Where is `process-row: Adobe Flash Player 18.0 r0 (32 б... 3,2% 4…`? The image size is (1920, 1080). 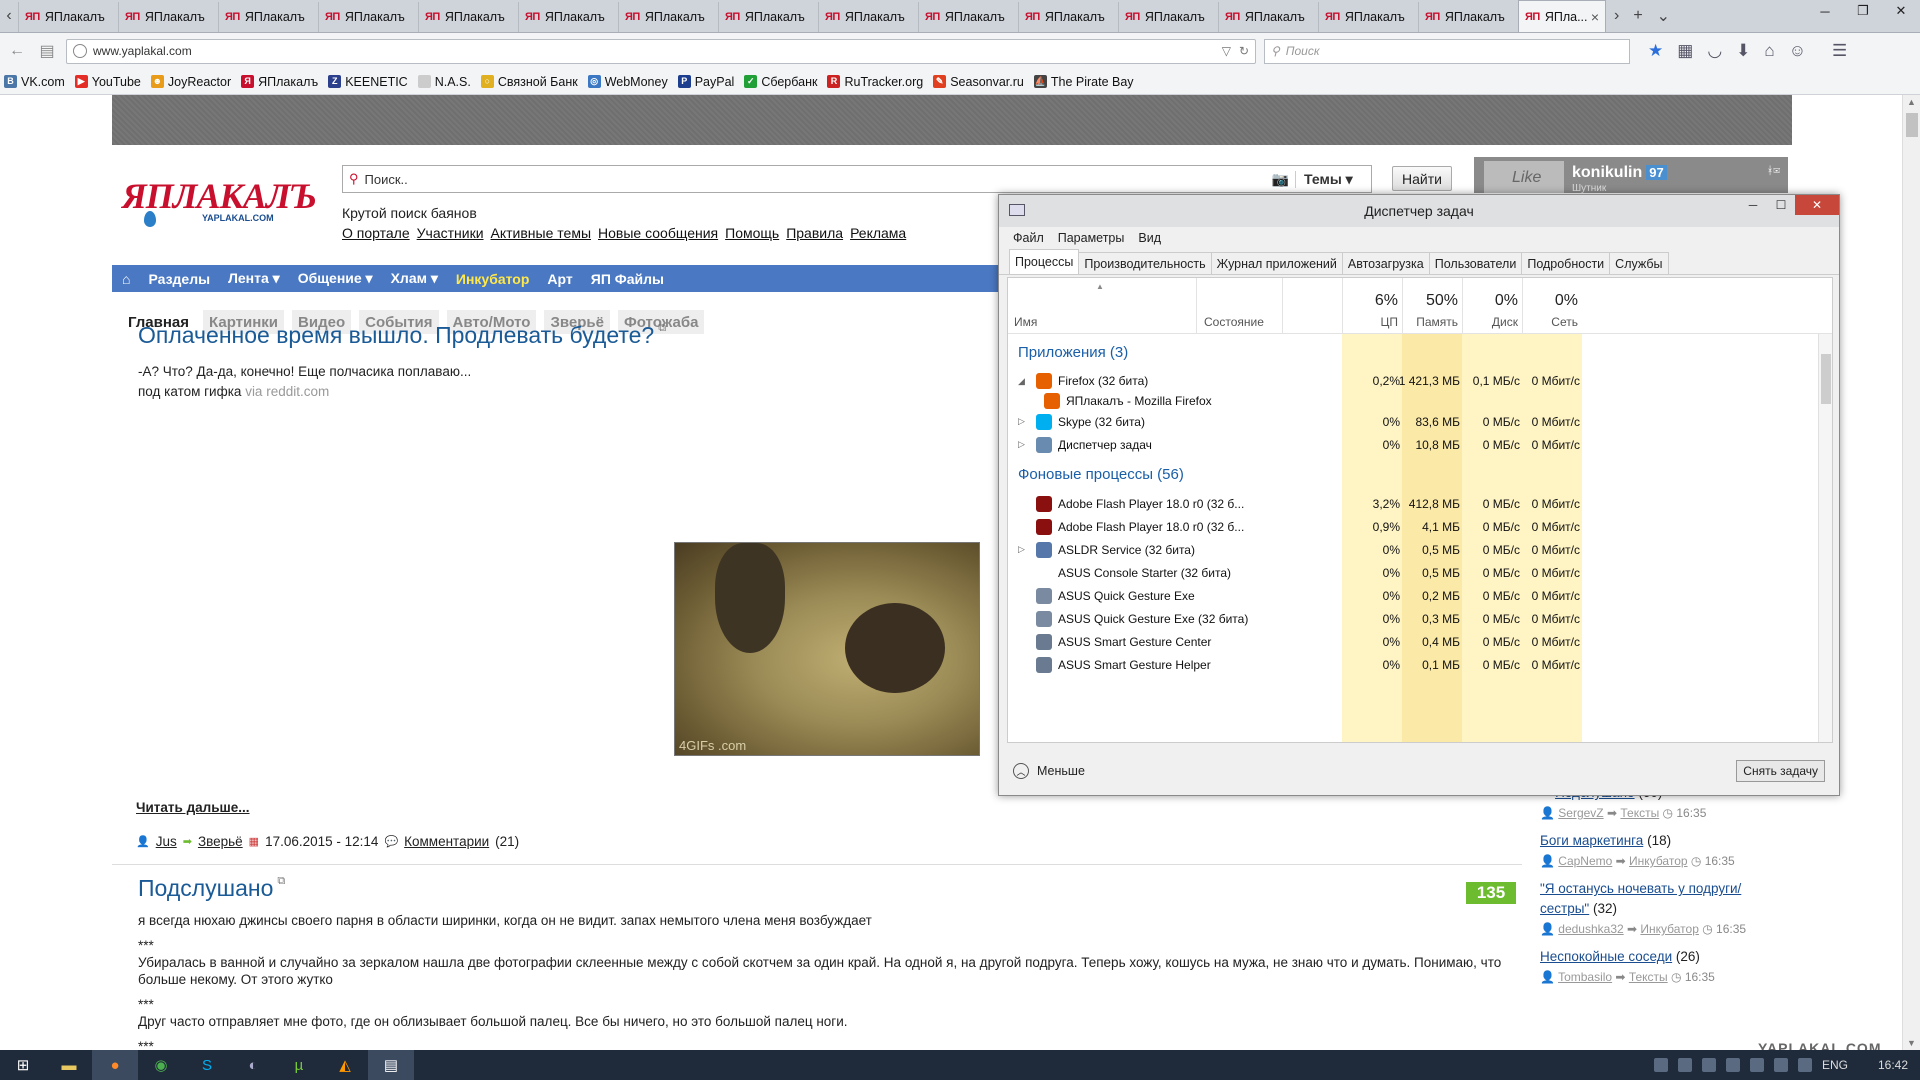 process-row: Adobe Flash Player 18.0 r0 (32 б... 3,2% 4… is located at coordinates (1413, 503).